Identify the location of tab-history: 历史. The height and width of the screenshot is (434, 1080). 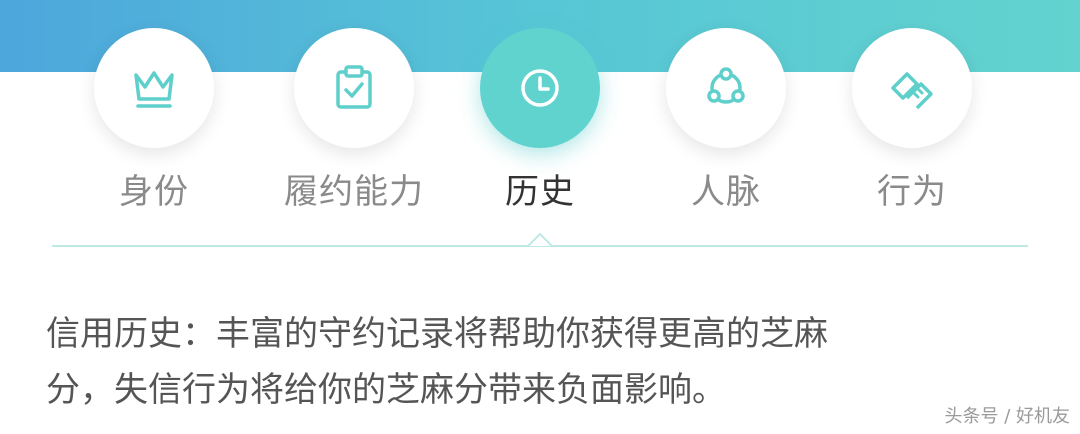
(540, 114).